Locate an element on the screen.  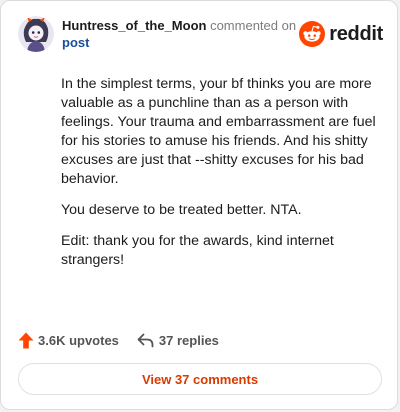
reddit-logo-icon is located at coordinates (312, 34).